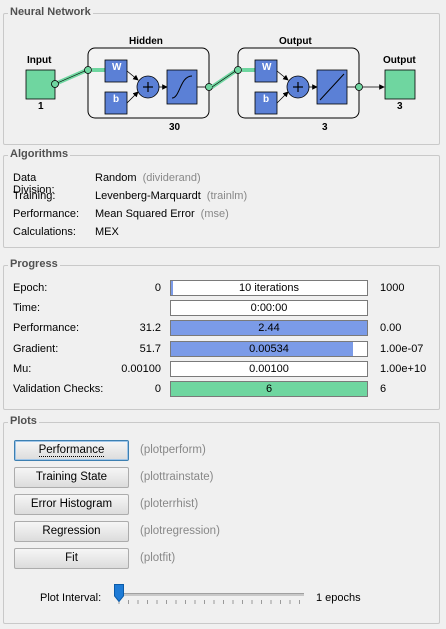 Image resolution: width=446 pixels, height=629 pixels. I want to click on progress-row-gradient: Gradient: 51.7 0.00534 1.00e-07, so click(222, 349).